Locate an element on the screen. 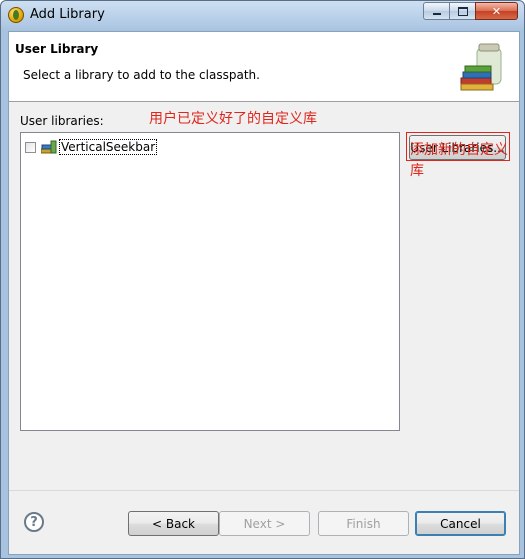 This screenshot has height=559, width=525. list-item: VerticalSeekbar is located at coordinates (91, 147).